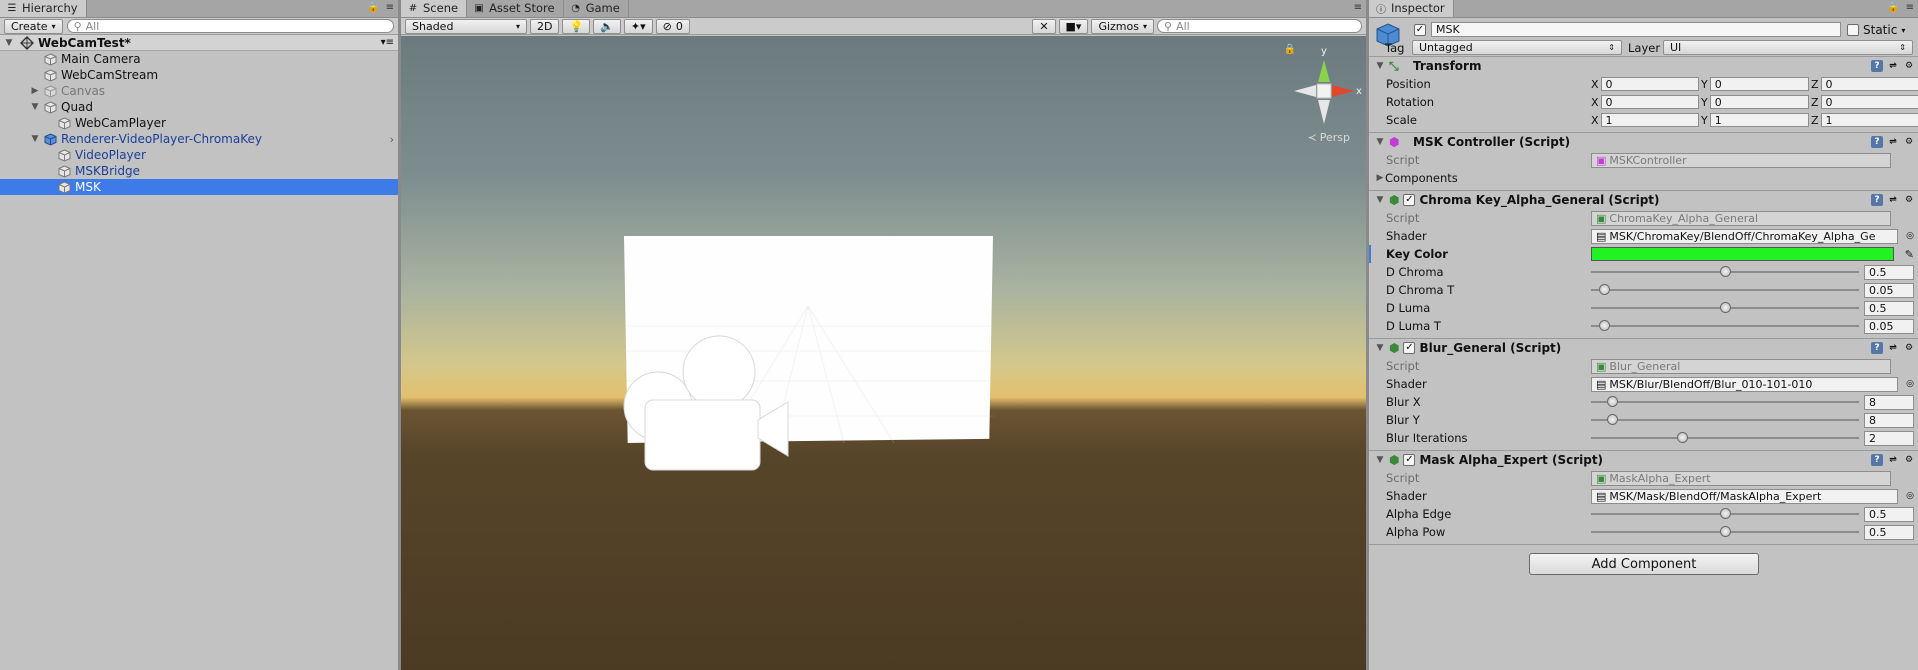  I want to click on mode-2d-toggle: 2D, so click(545, 26).